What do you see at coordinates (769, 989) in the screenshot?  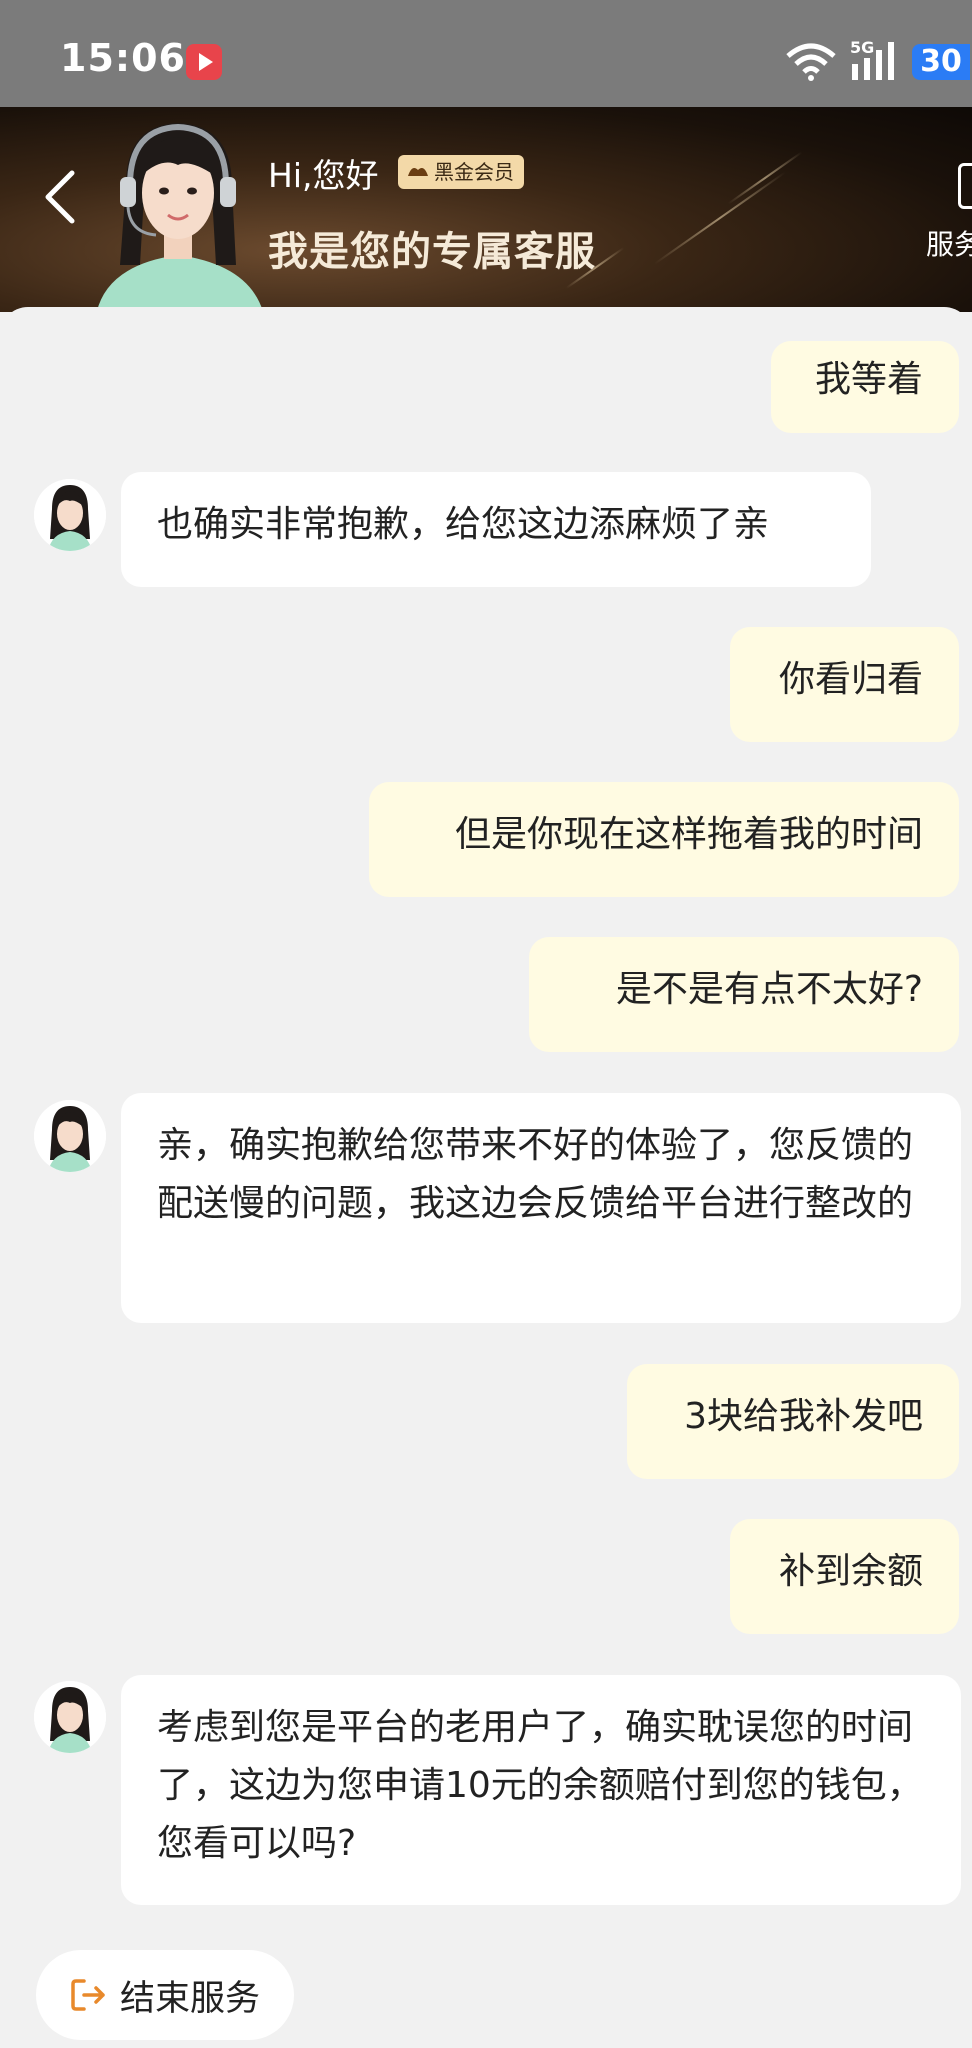 I see `message-text: 是不是有点不太好?` at bounding box center [769, 989].